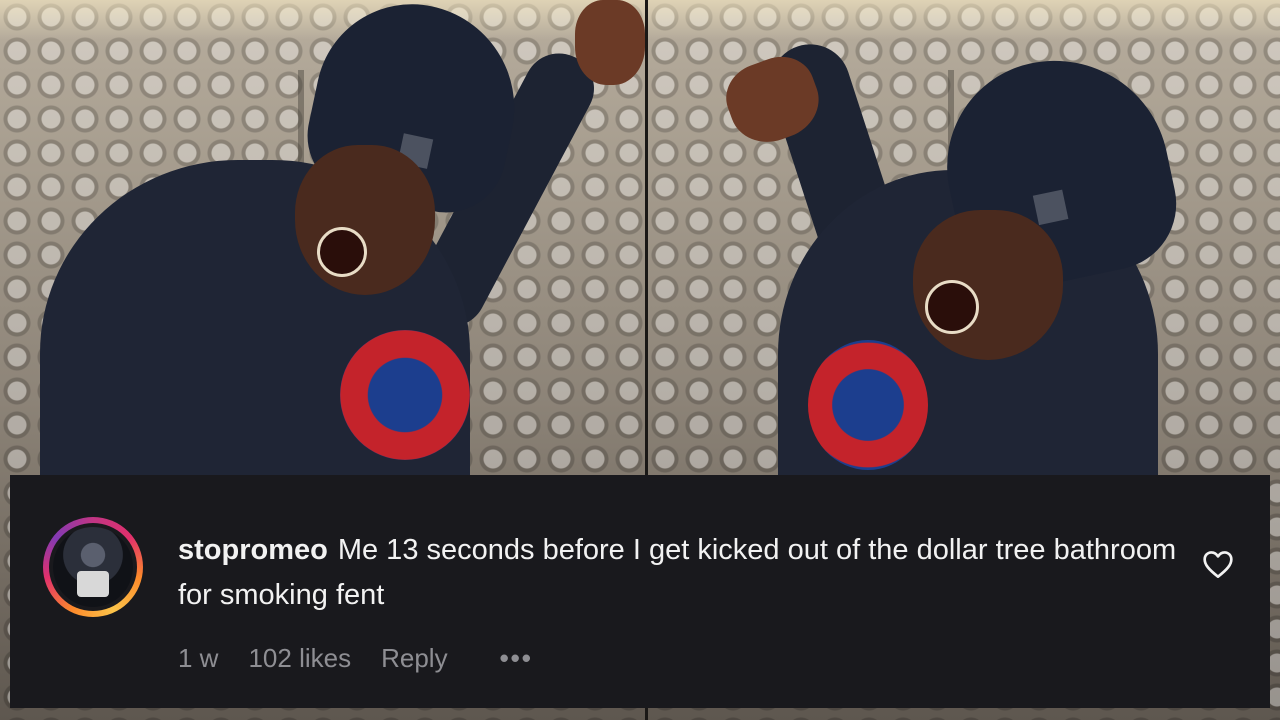  I want to click on reply-button: Reply, so click(414, 658).